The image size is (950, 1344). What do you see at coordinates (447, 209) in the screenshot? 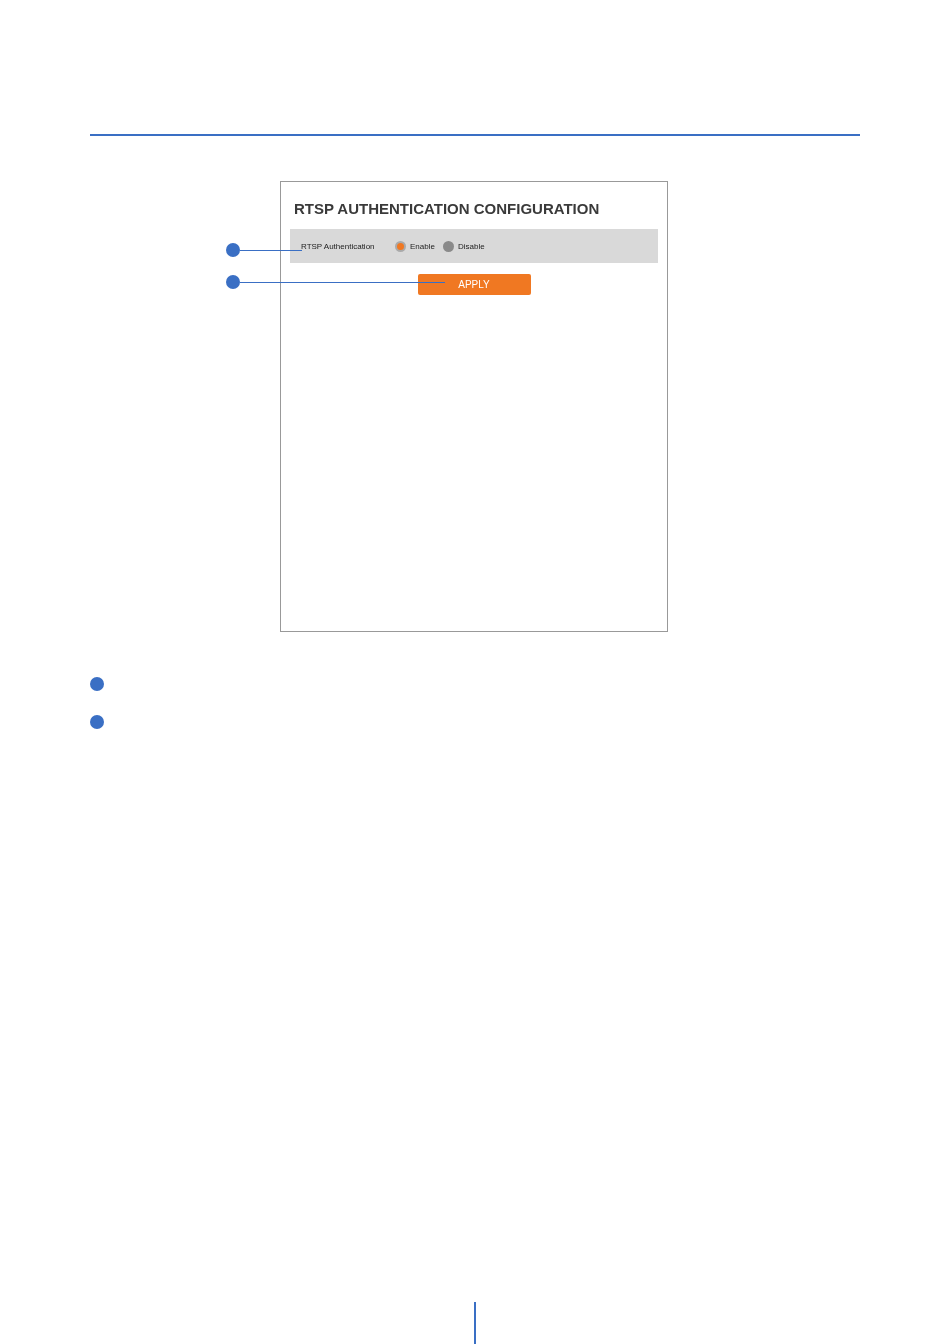
I see `panel-title: RTSP AUTHENTICATION CONFIGURATION` at bounding box center [447, 209].